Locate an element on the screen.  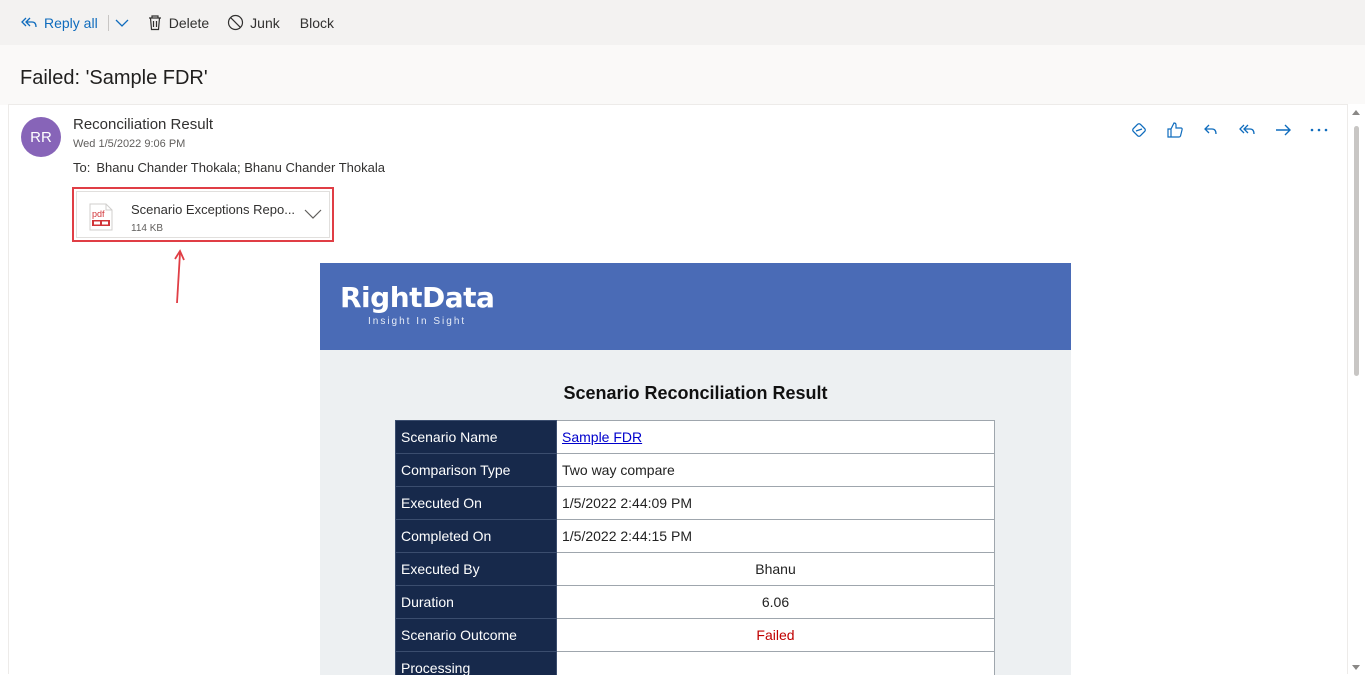
annotation-arrow-icon is located at coordinates (179, 277).